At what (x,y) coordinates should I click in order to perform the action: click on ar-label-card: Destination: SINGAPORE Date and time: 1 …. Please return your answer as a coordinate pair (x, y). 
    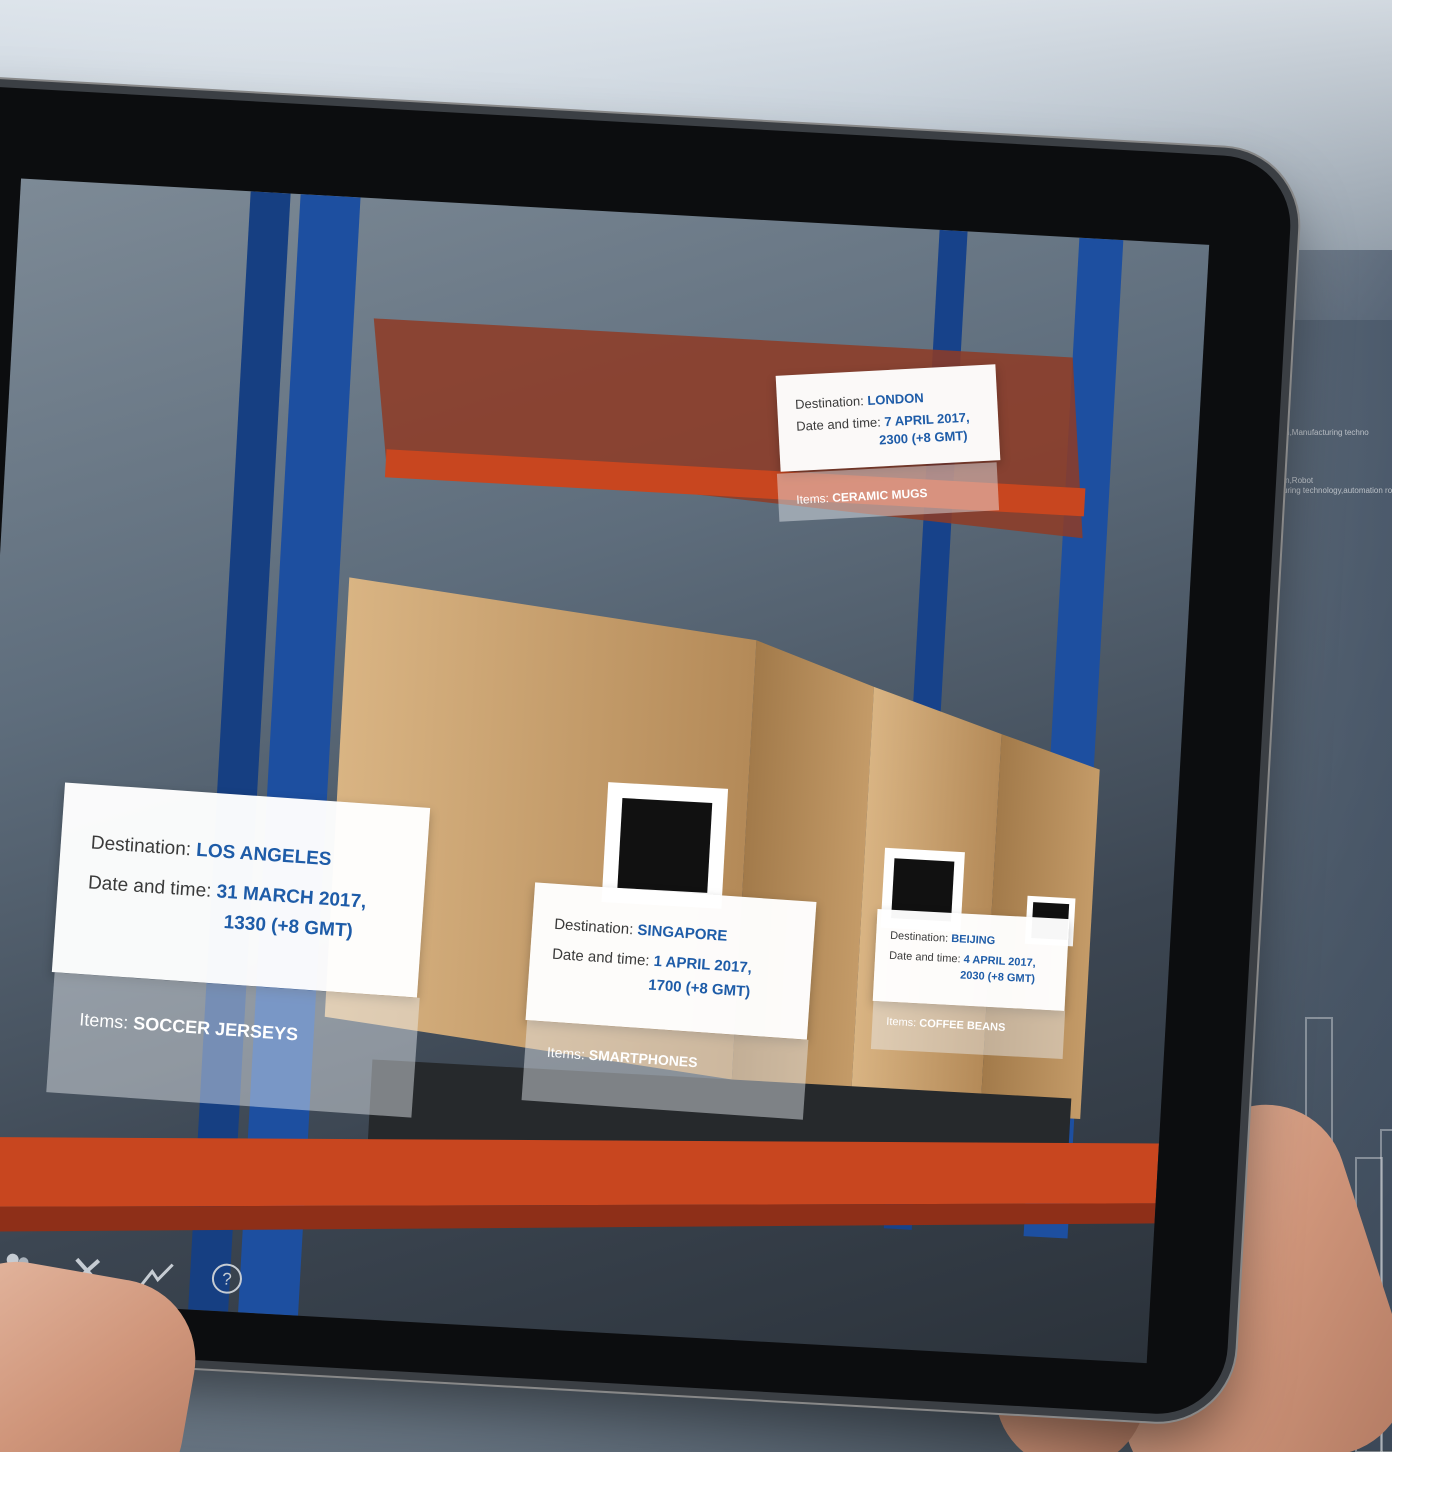
    Looking at the image, I should click on (671, 961).